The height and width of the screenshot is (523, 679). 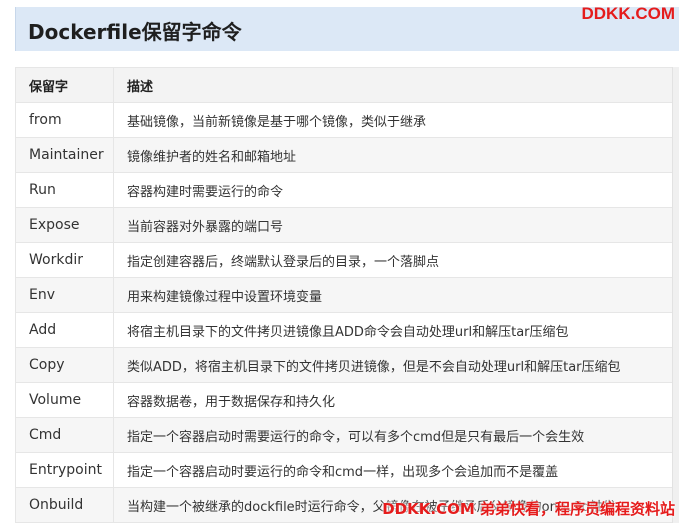 What do you see at coordinates (64, 330) in the screenshot?
I see `keyword-cell: Add` at bounding box center [64, 330].